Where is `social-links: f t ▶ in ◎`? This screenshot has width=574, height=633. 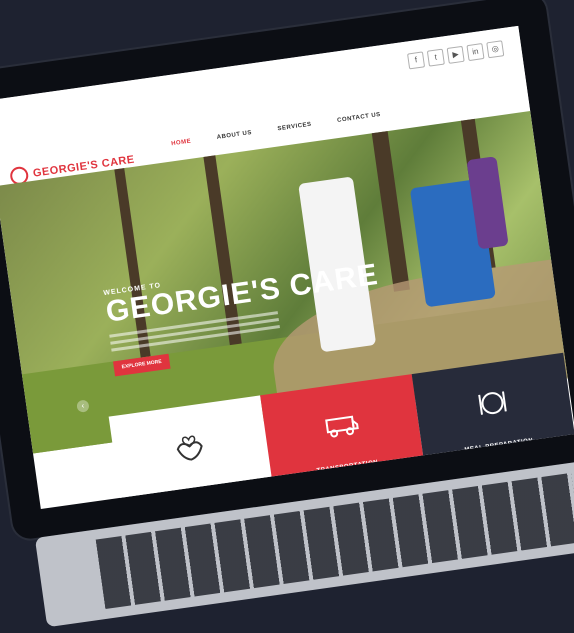
social-links: f t ▶ in ◎ is located at coordinates (456, 55).